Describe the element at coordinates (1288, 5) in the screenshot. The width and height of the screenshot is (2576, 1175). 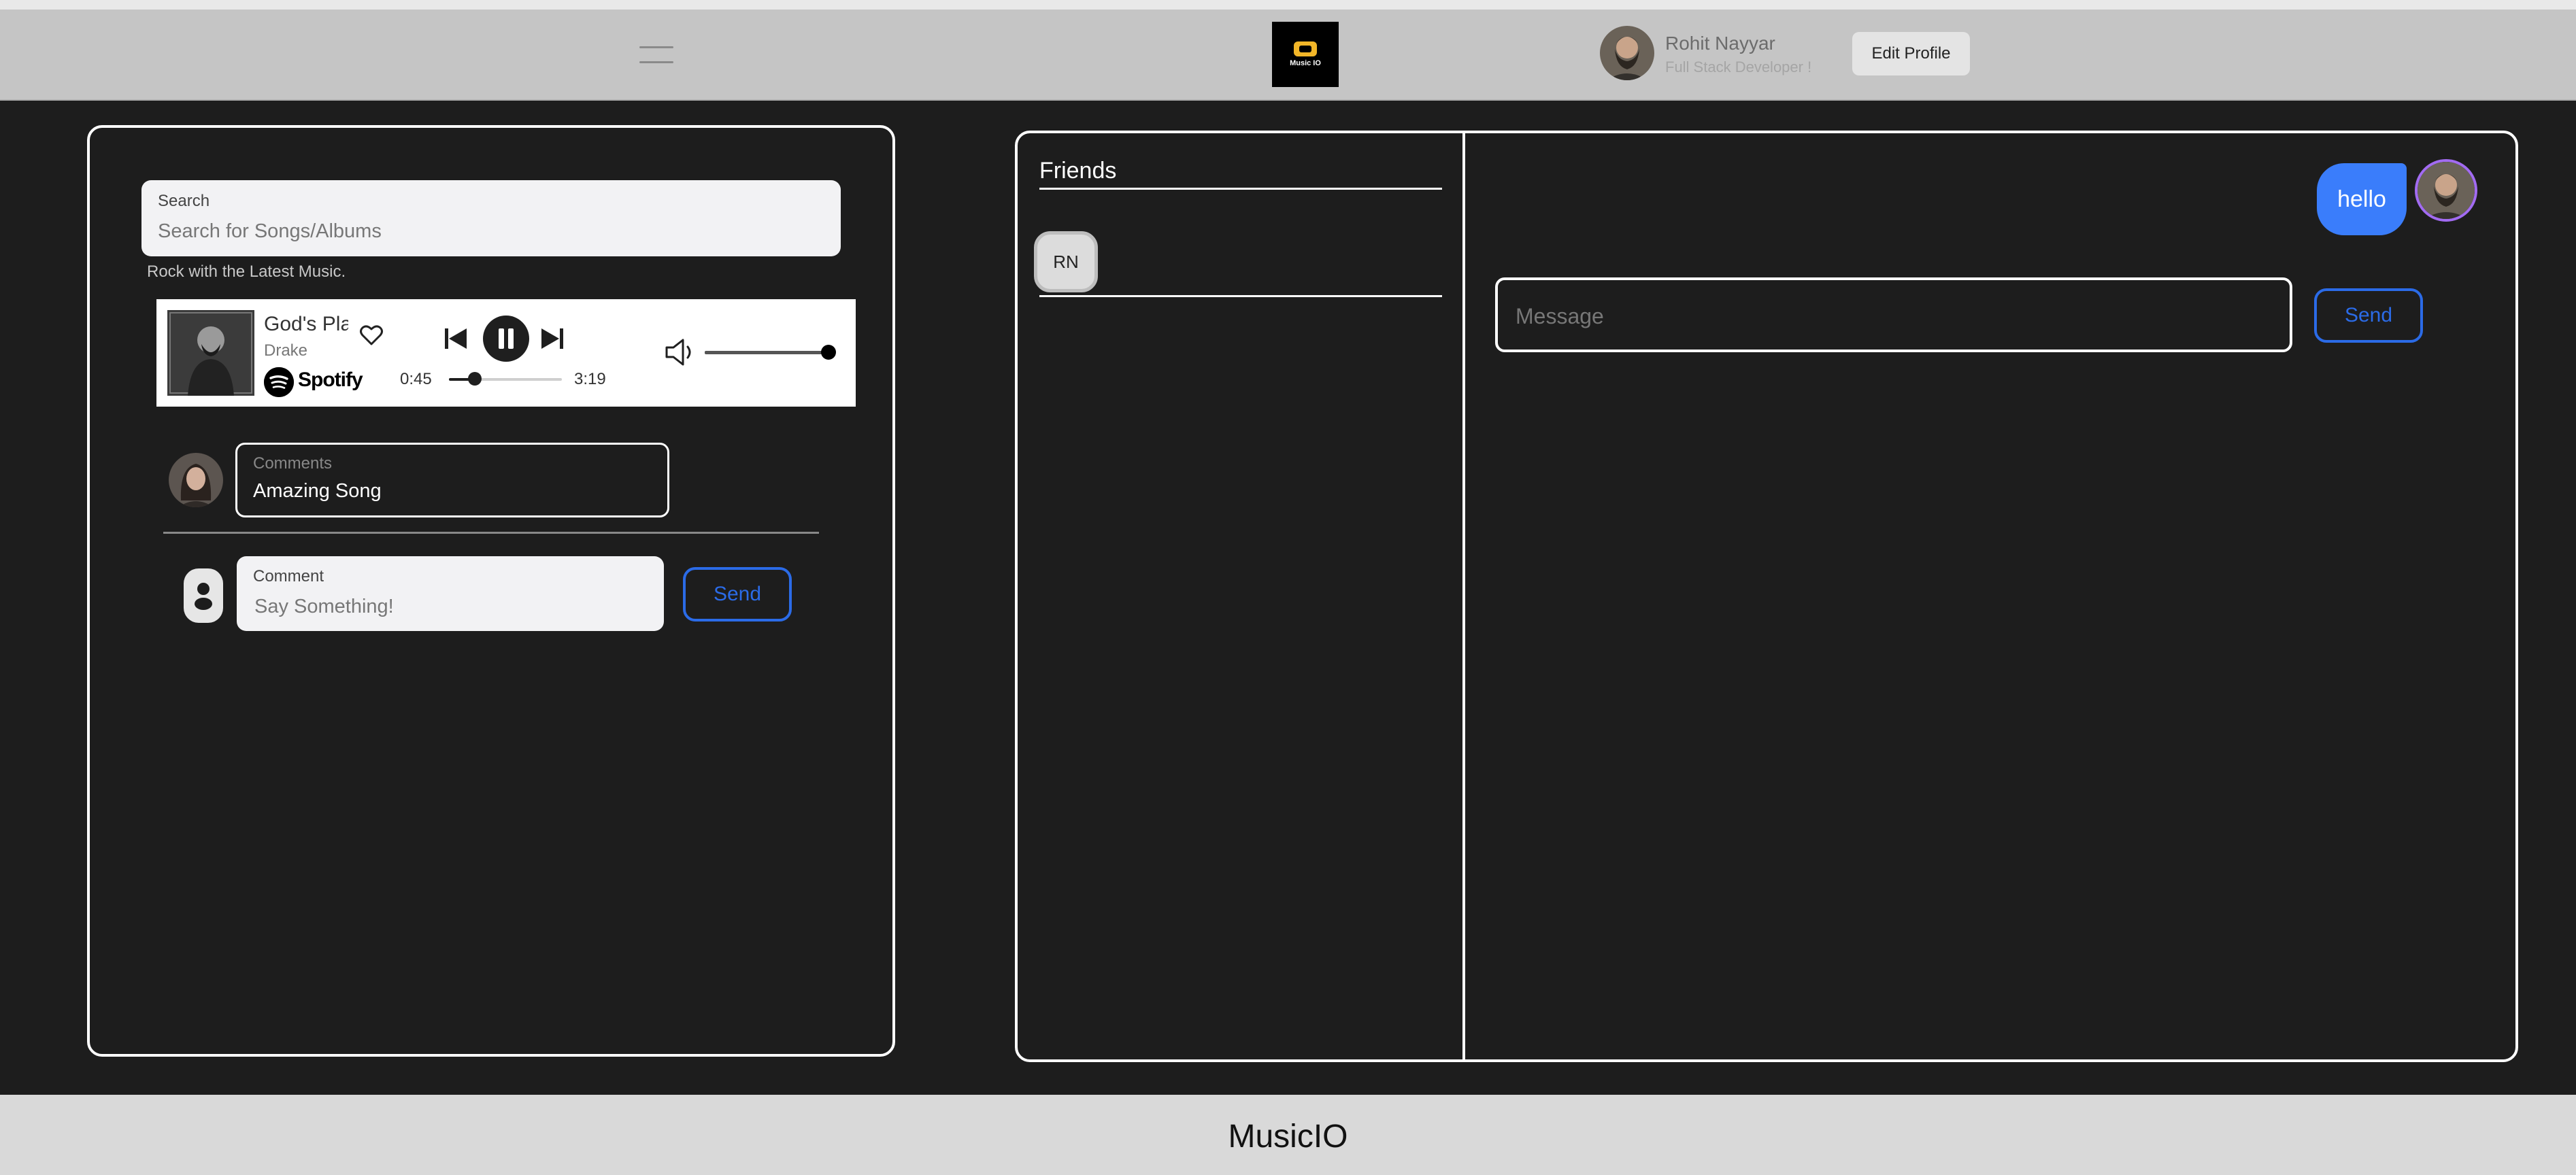
I see `top-strip` at that location.